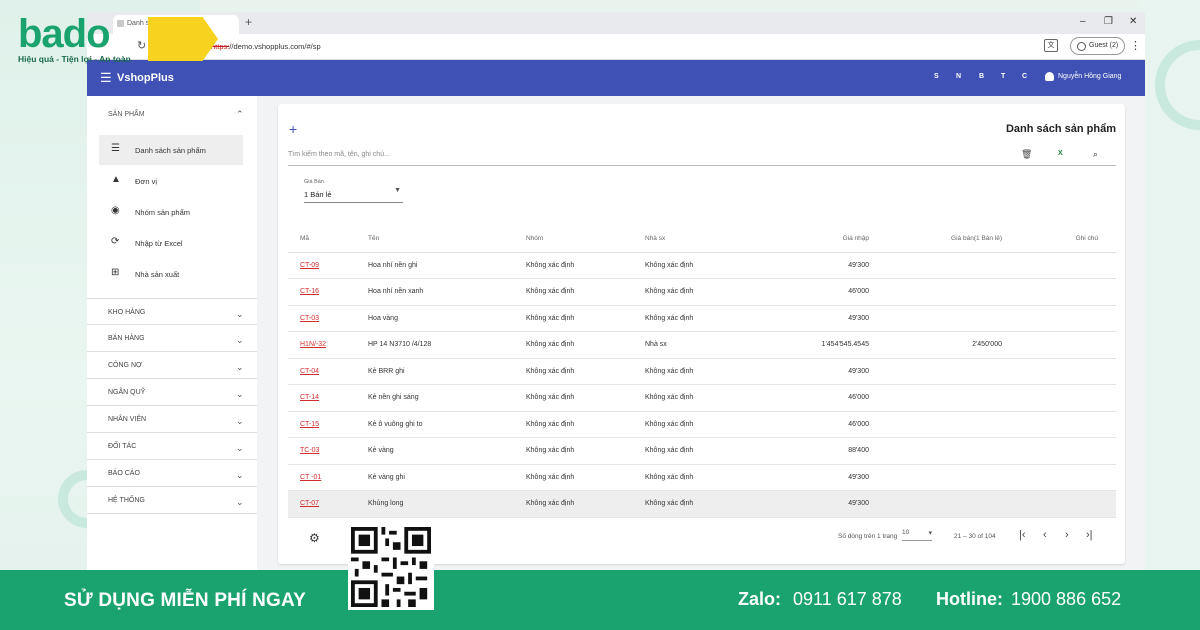  What do you see at coordinates (172, 473) in the screenshot?
I see `sidebar-group-bao-cao: BÁO CÁO ⌄` at bounding box center [172, 473].